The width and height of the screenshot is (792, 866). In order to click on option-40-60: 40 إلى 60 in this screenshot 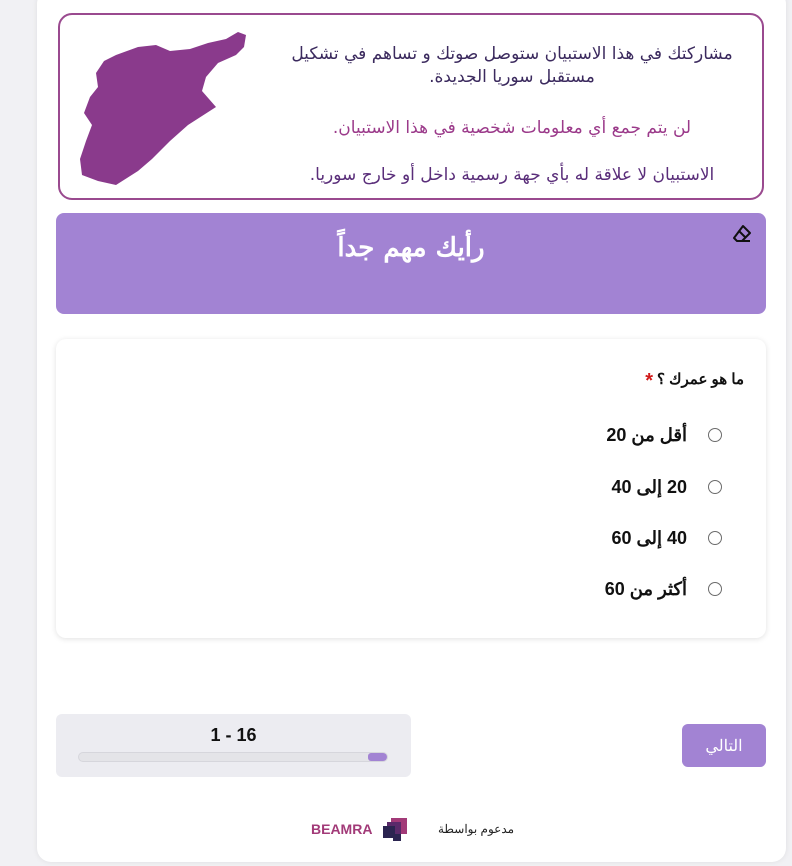, I will do `click(612, 538)`.